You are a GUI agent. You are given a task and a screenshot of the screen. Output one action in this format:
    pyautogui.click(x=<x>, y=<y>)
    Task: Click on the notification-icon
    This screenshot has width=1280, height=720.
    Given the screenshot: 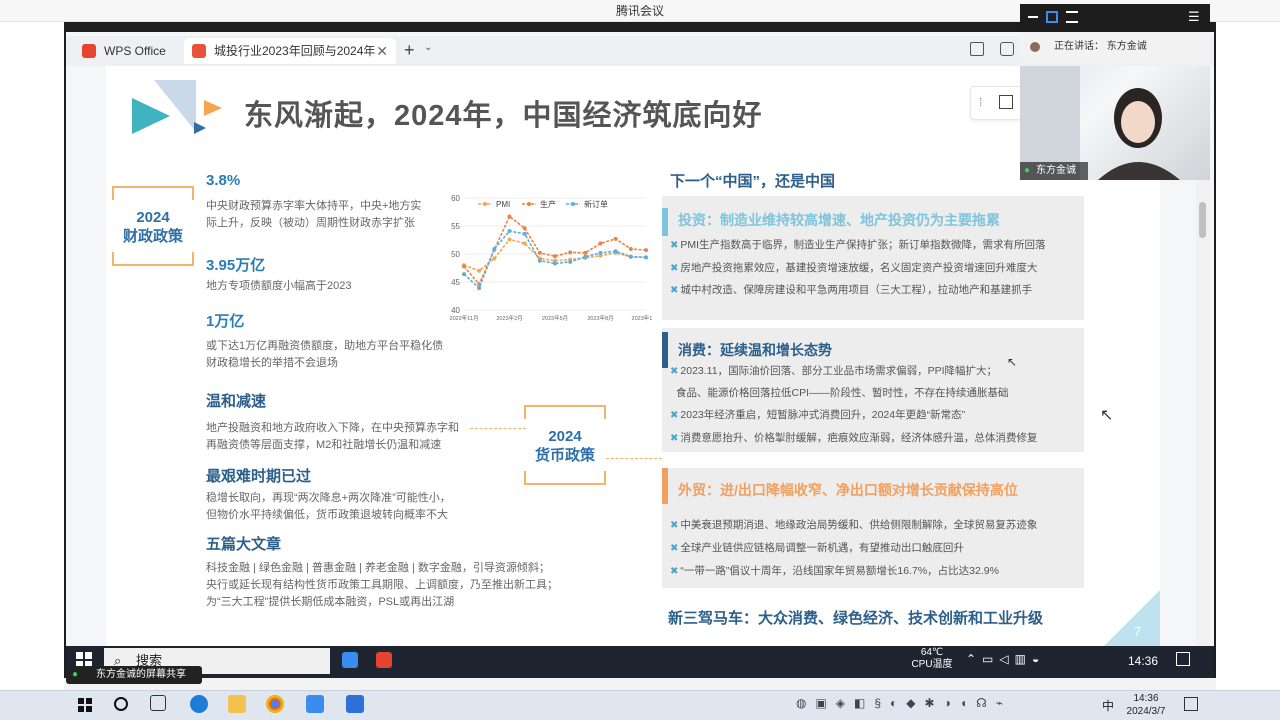 What is the action you would take?
    pyautogui.click(x=1183, y=659)
    